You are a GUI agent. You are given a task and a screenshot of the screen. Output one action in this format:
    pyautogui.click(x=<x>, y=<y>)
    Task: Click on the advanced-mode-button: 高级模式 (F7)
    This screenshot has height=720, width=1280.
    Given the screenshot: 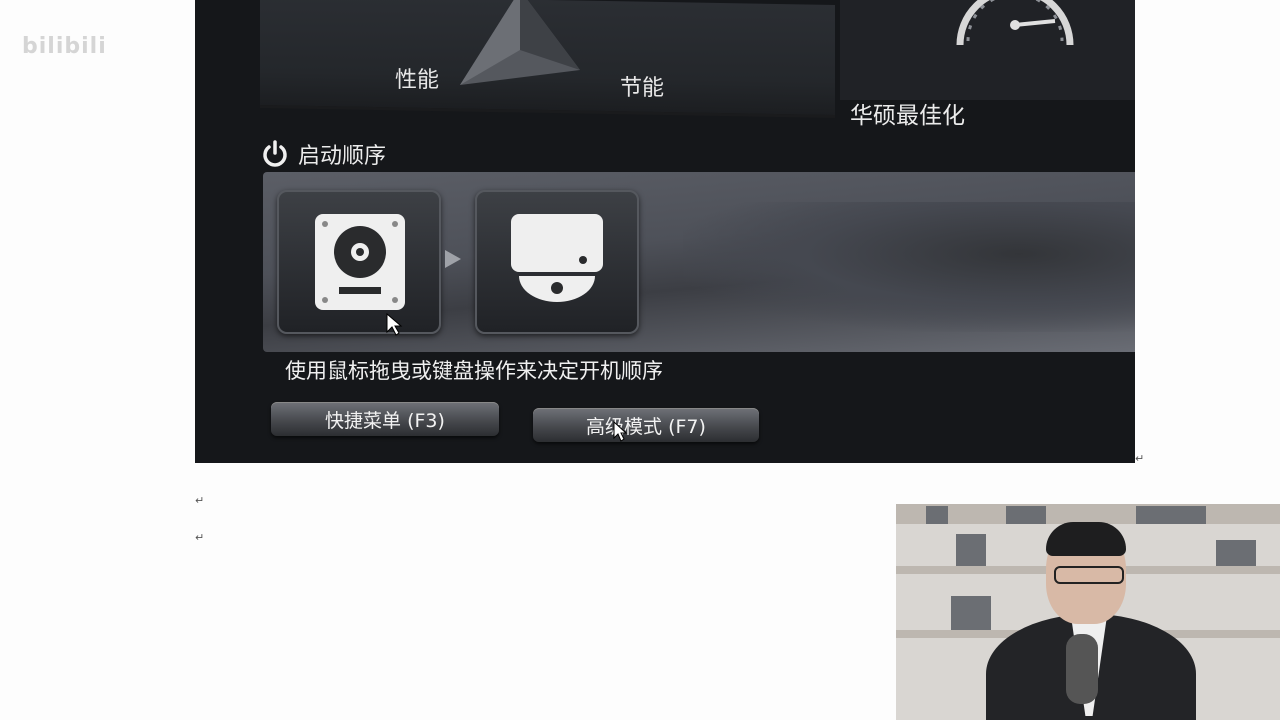 What is the action you would take?
    pyautogui.click(x=646, y=425)
    